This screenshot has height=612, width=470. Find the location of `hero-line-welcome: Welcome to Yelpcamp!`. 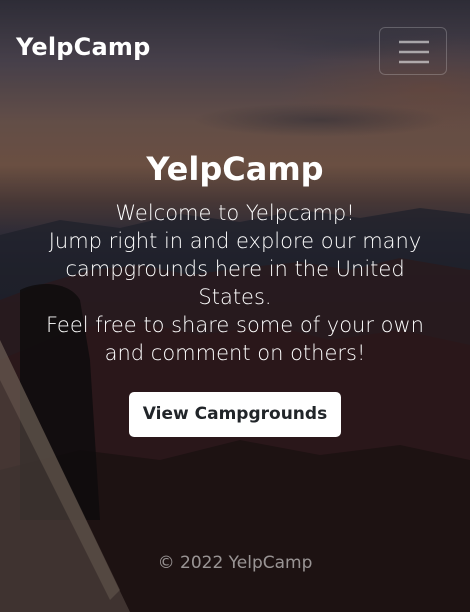

hero-line-welcome: Welcome to Yelpcamp! is located at coordinates (235, 213).